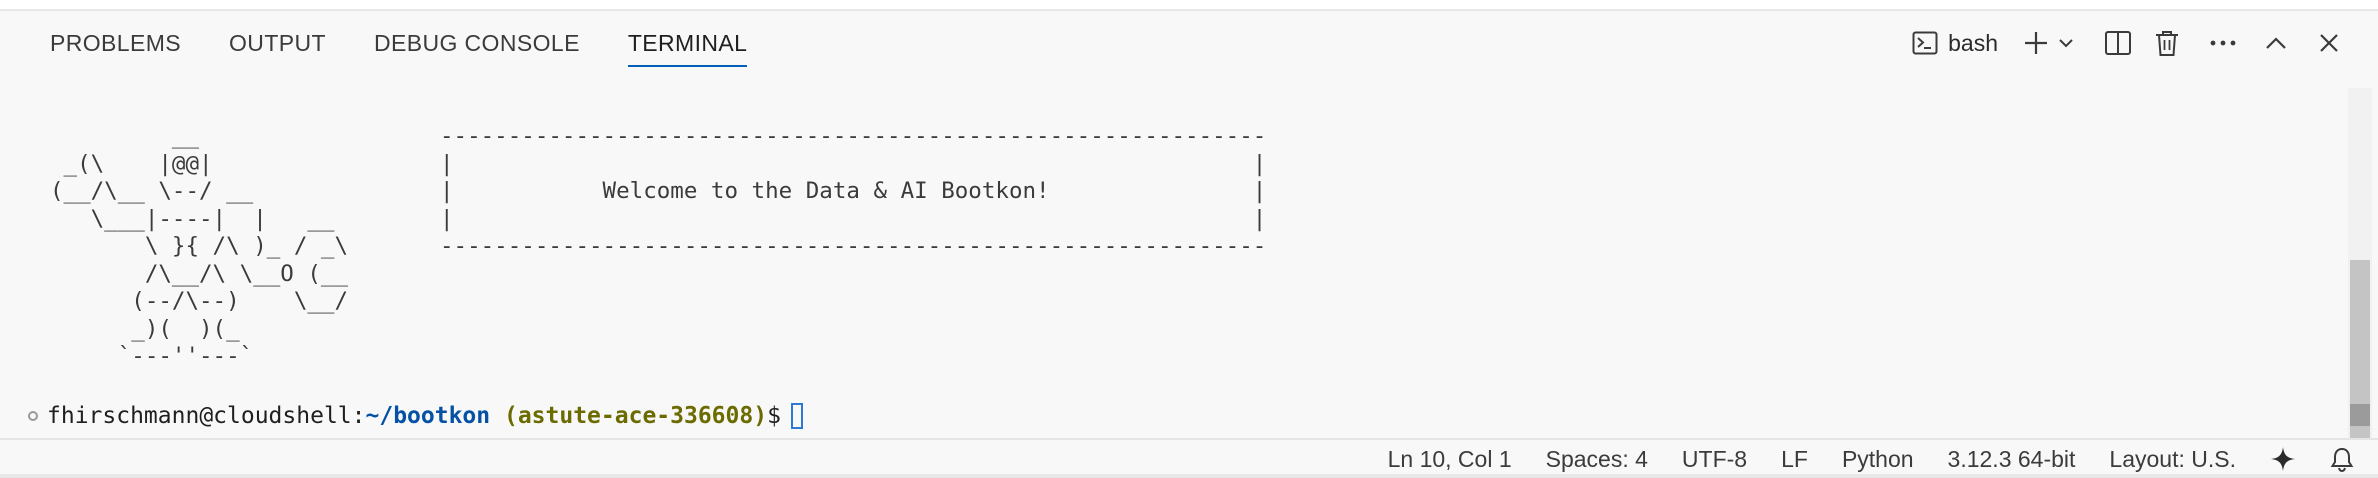 The height and width of the screenshot is (478, 2378). I want to click on maximize-panel-button, so click(2276, 43).